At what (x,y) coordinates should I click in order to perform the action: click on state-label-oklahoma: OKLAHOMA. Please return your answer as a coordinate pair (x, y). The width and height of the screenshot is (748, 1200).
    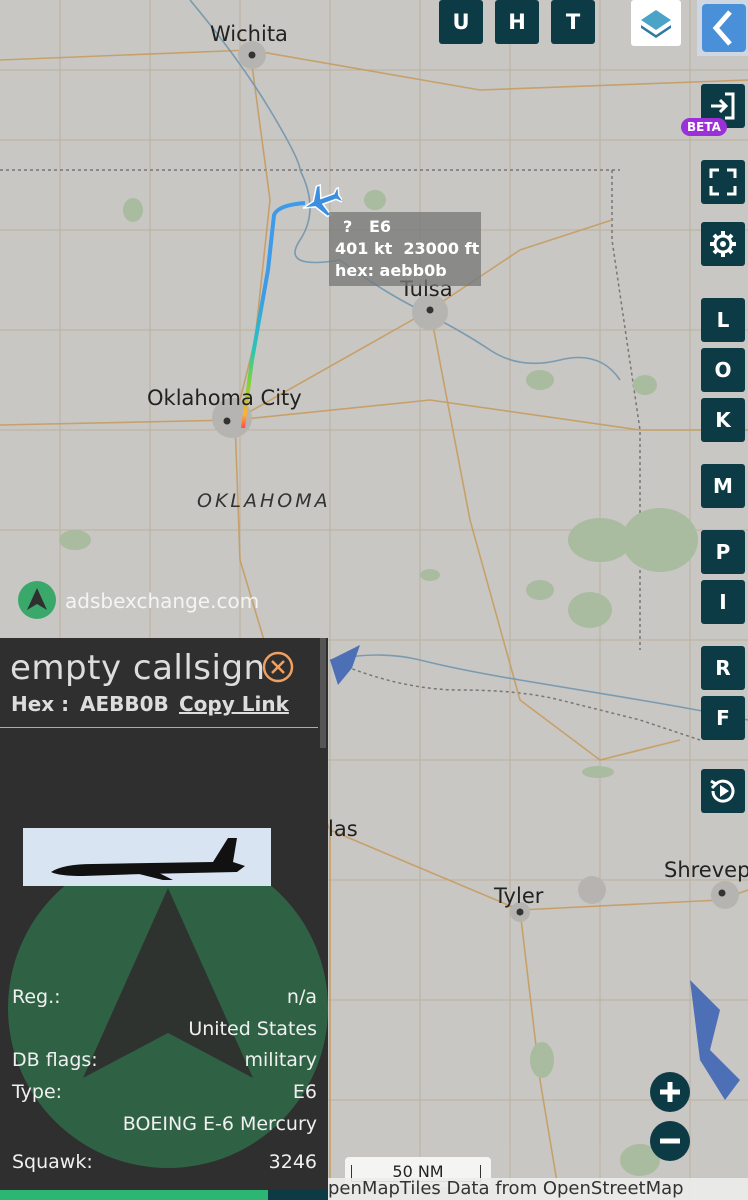
    Looking at the image, I should click on (264, 501).